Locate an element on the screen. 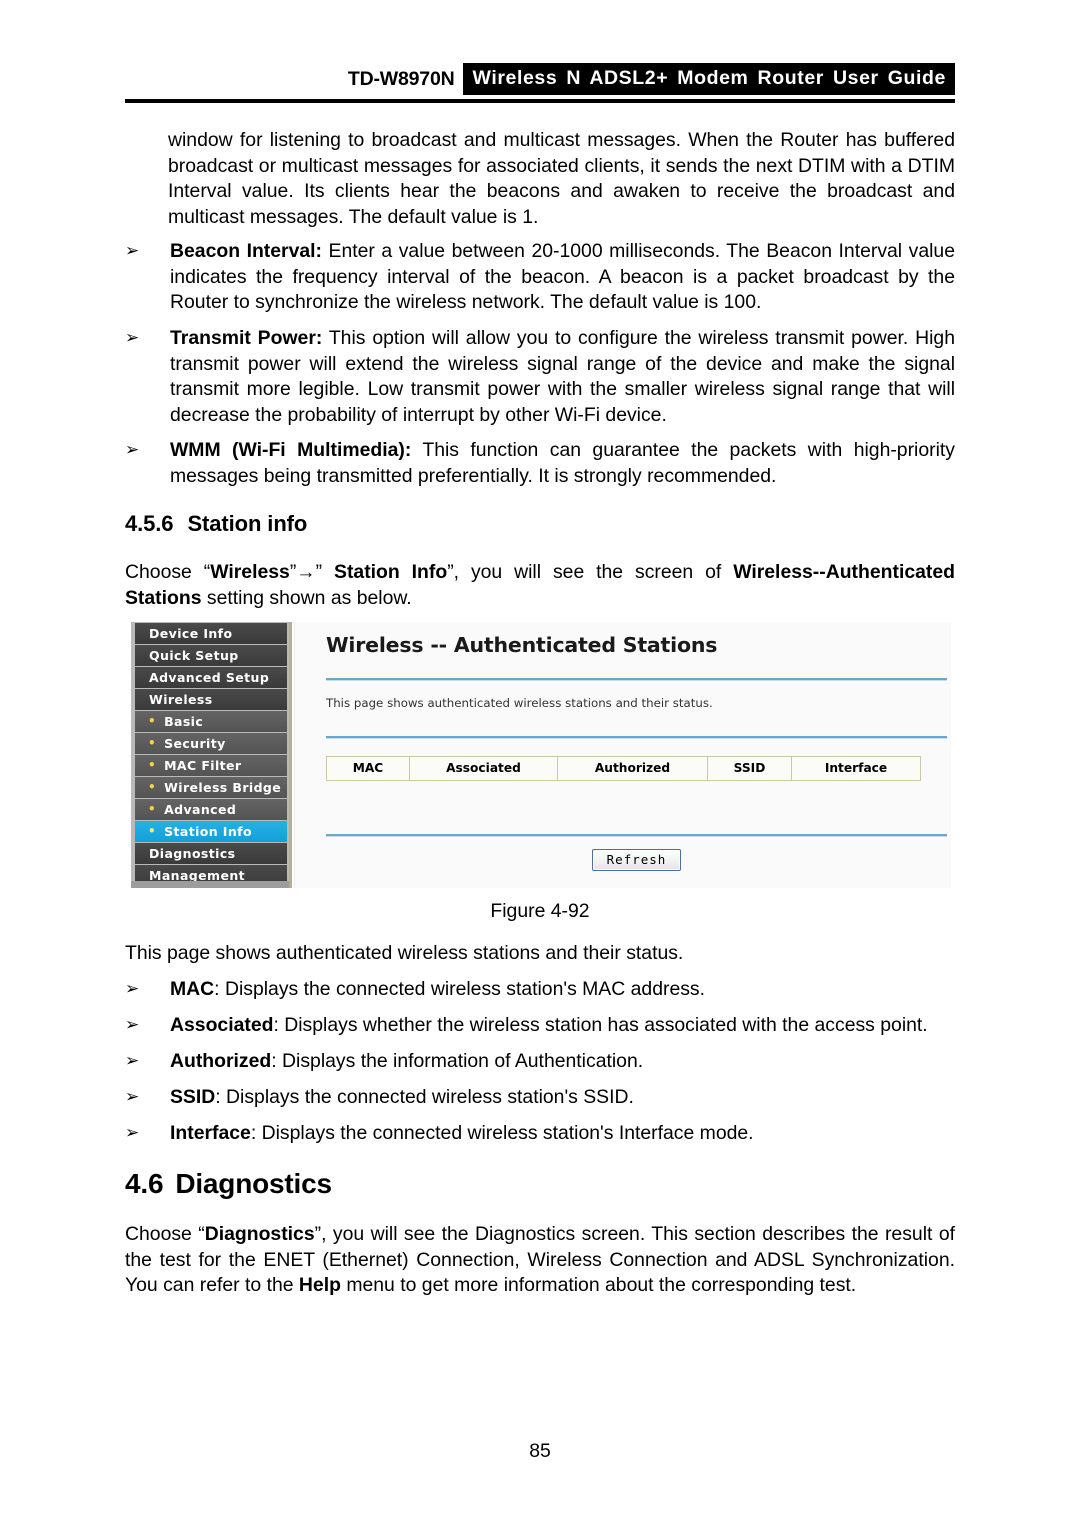 The image size is (1080, 1527). diagnostics-bold-help: Help is located at coordinates (319, 1285).